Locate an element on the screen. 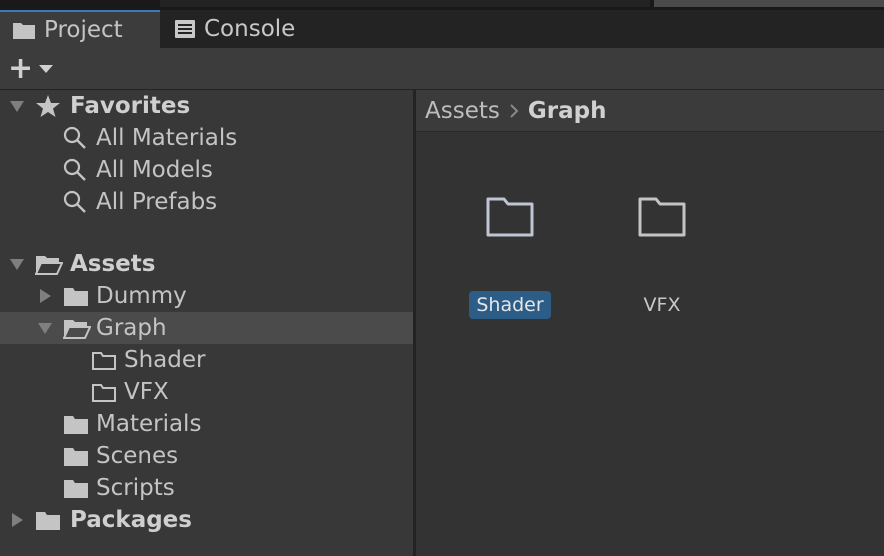 The width and height of the screenshot is (884, 556). tree-row-vfx: VFX is located at coordinates (206, 392).